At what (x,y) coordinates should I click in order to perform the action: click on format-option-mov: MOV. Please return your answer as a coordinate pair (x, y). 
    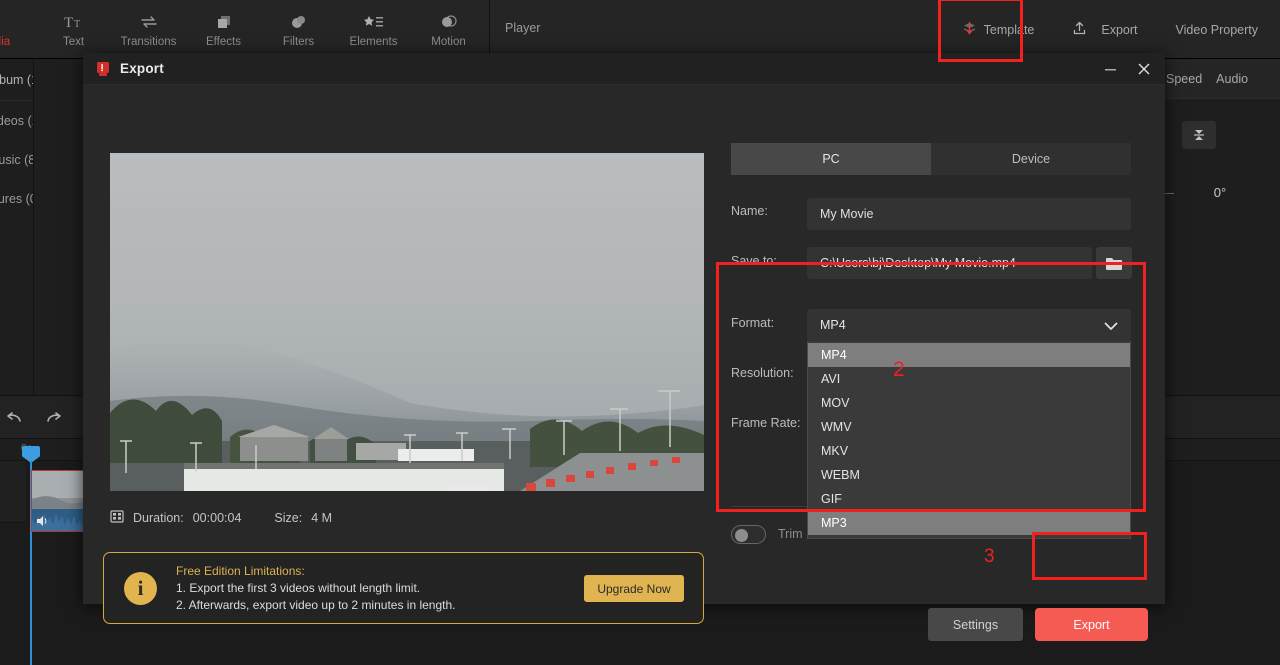
    Looking at the image, I should click on (969, 403).